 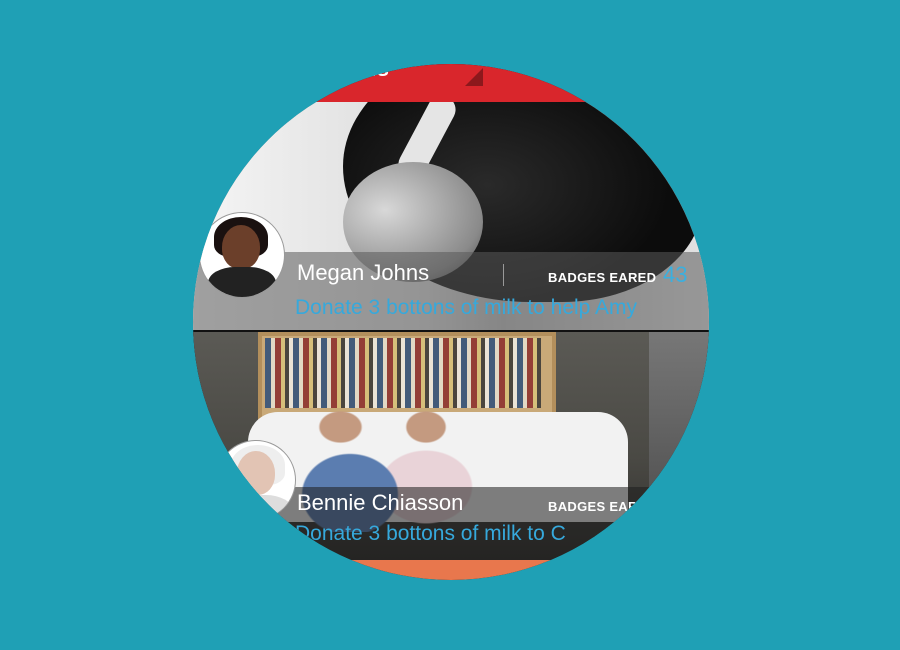 I want to click on header-title: ...ds, so click(x=366, y=72).